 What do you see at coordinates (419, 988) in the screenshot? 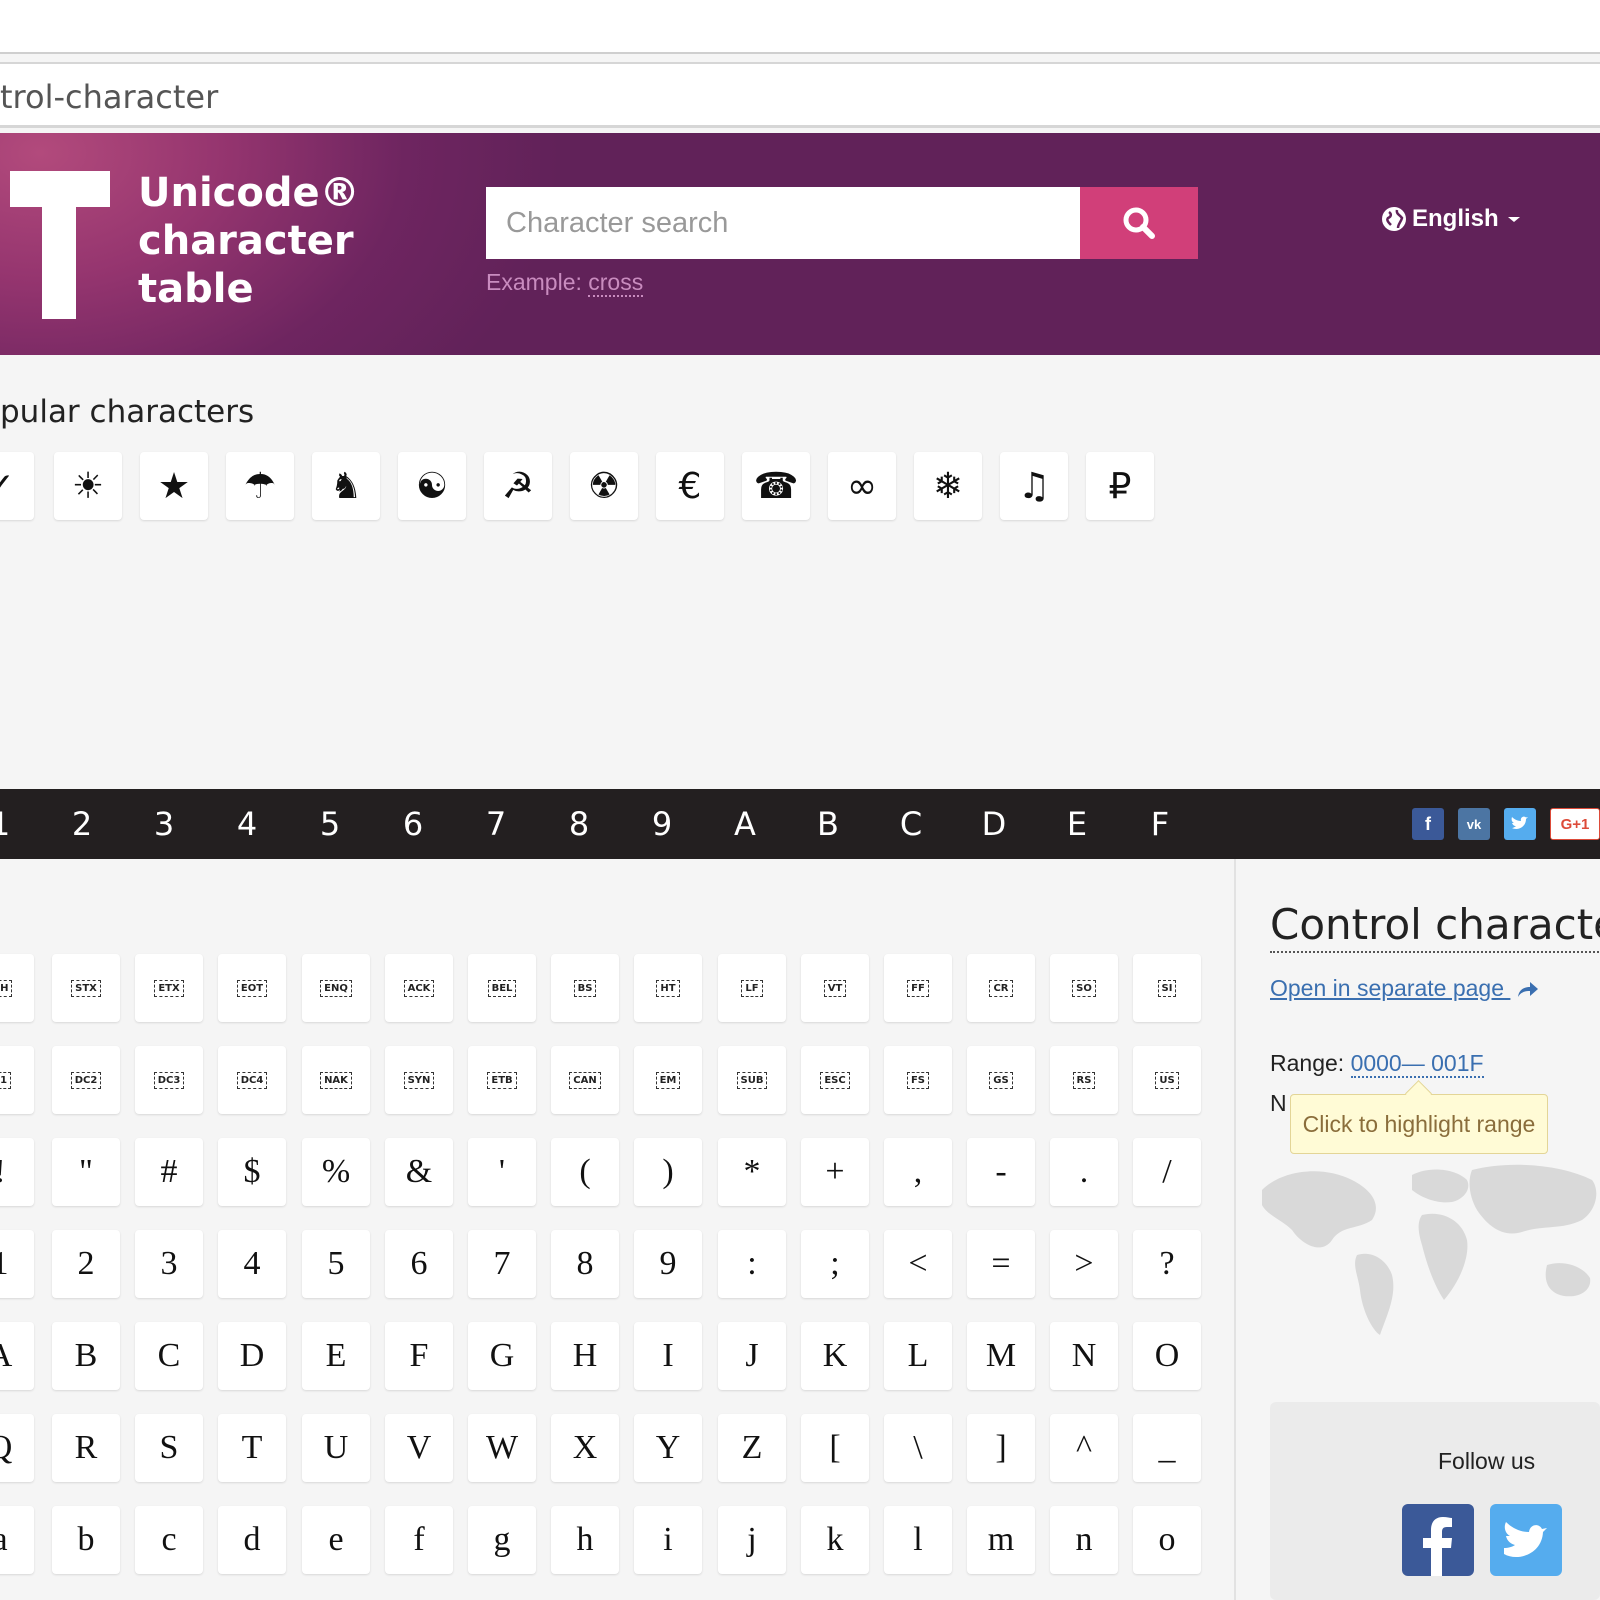
I see `character-cell: ACK` at bounding box center [419, 988].